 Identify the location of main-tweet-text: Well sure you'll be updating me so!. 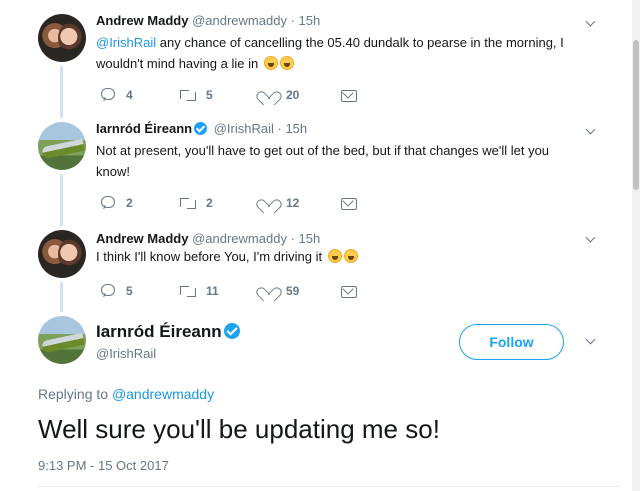
(239, 429).